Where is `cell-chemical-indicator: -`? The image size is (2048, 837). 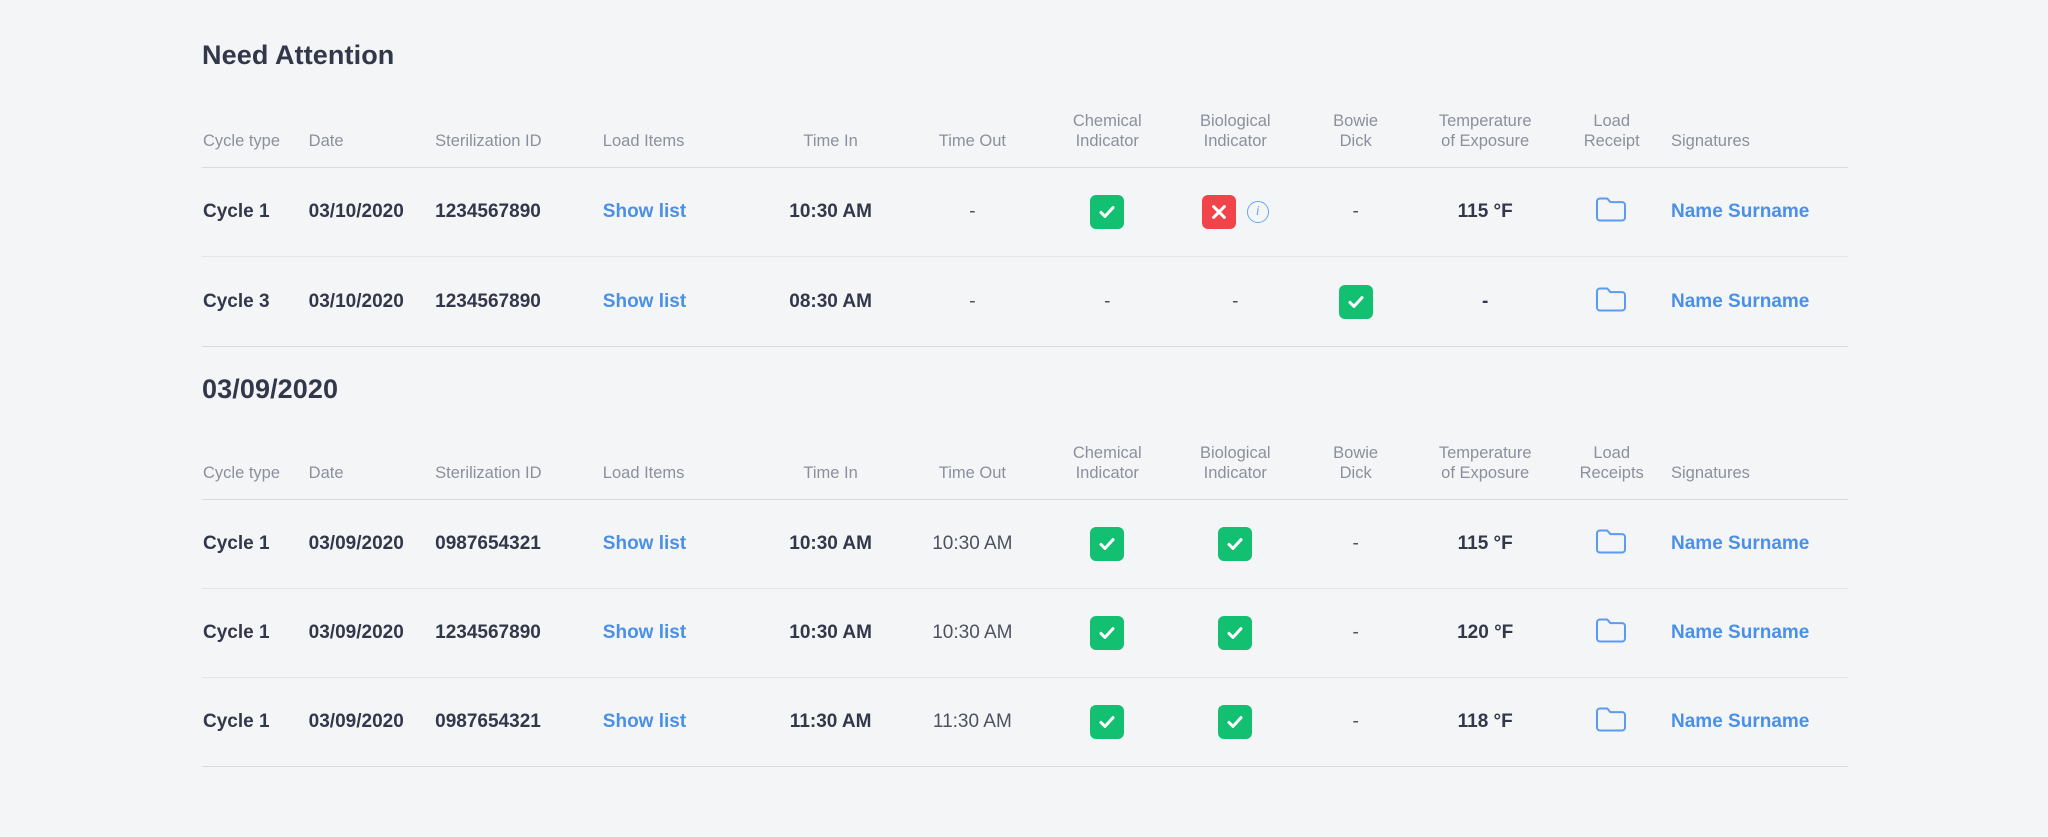 cell-chemical-indicator: - is located at coordinates (1107, 301).